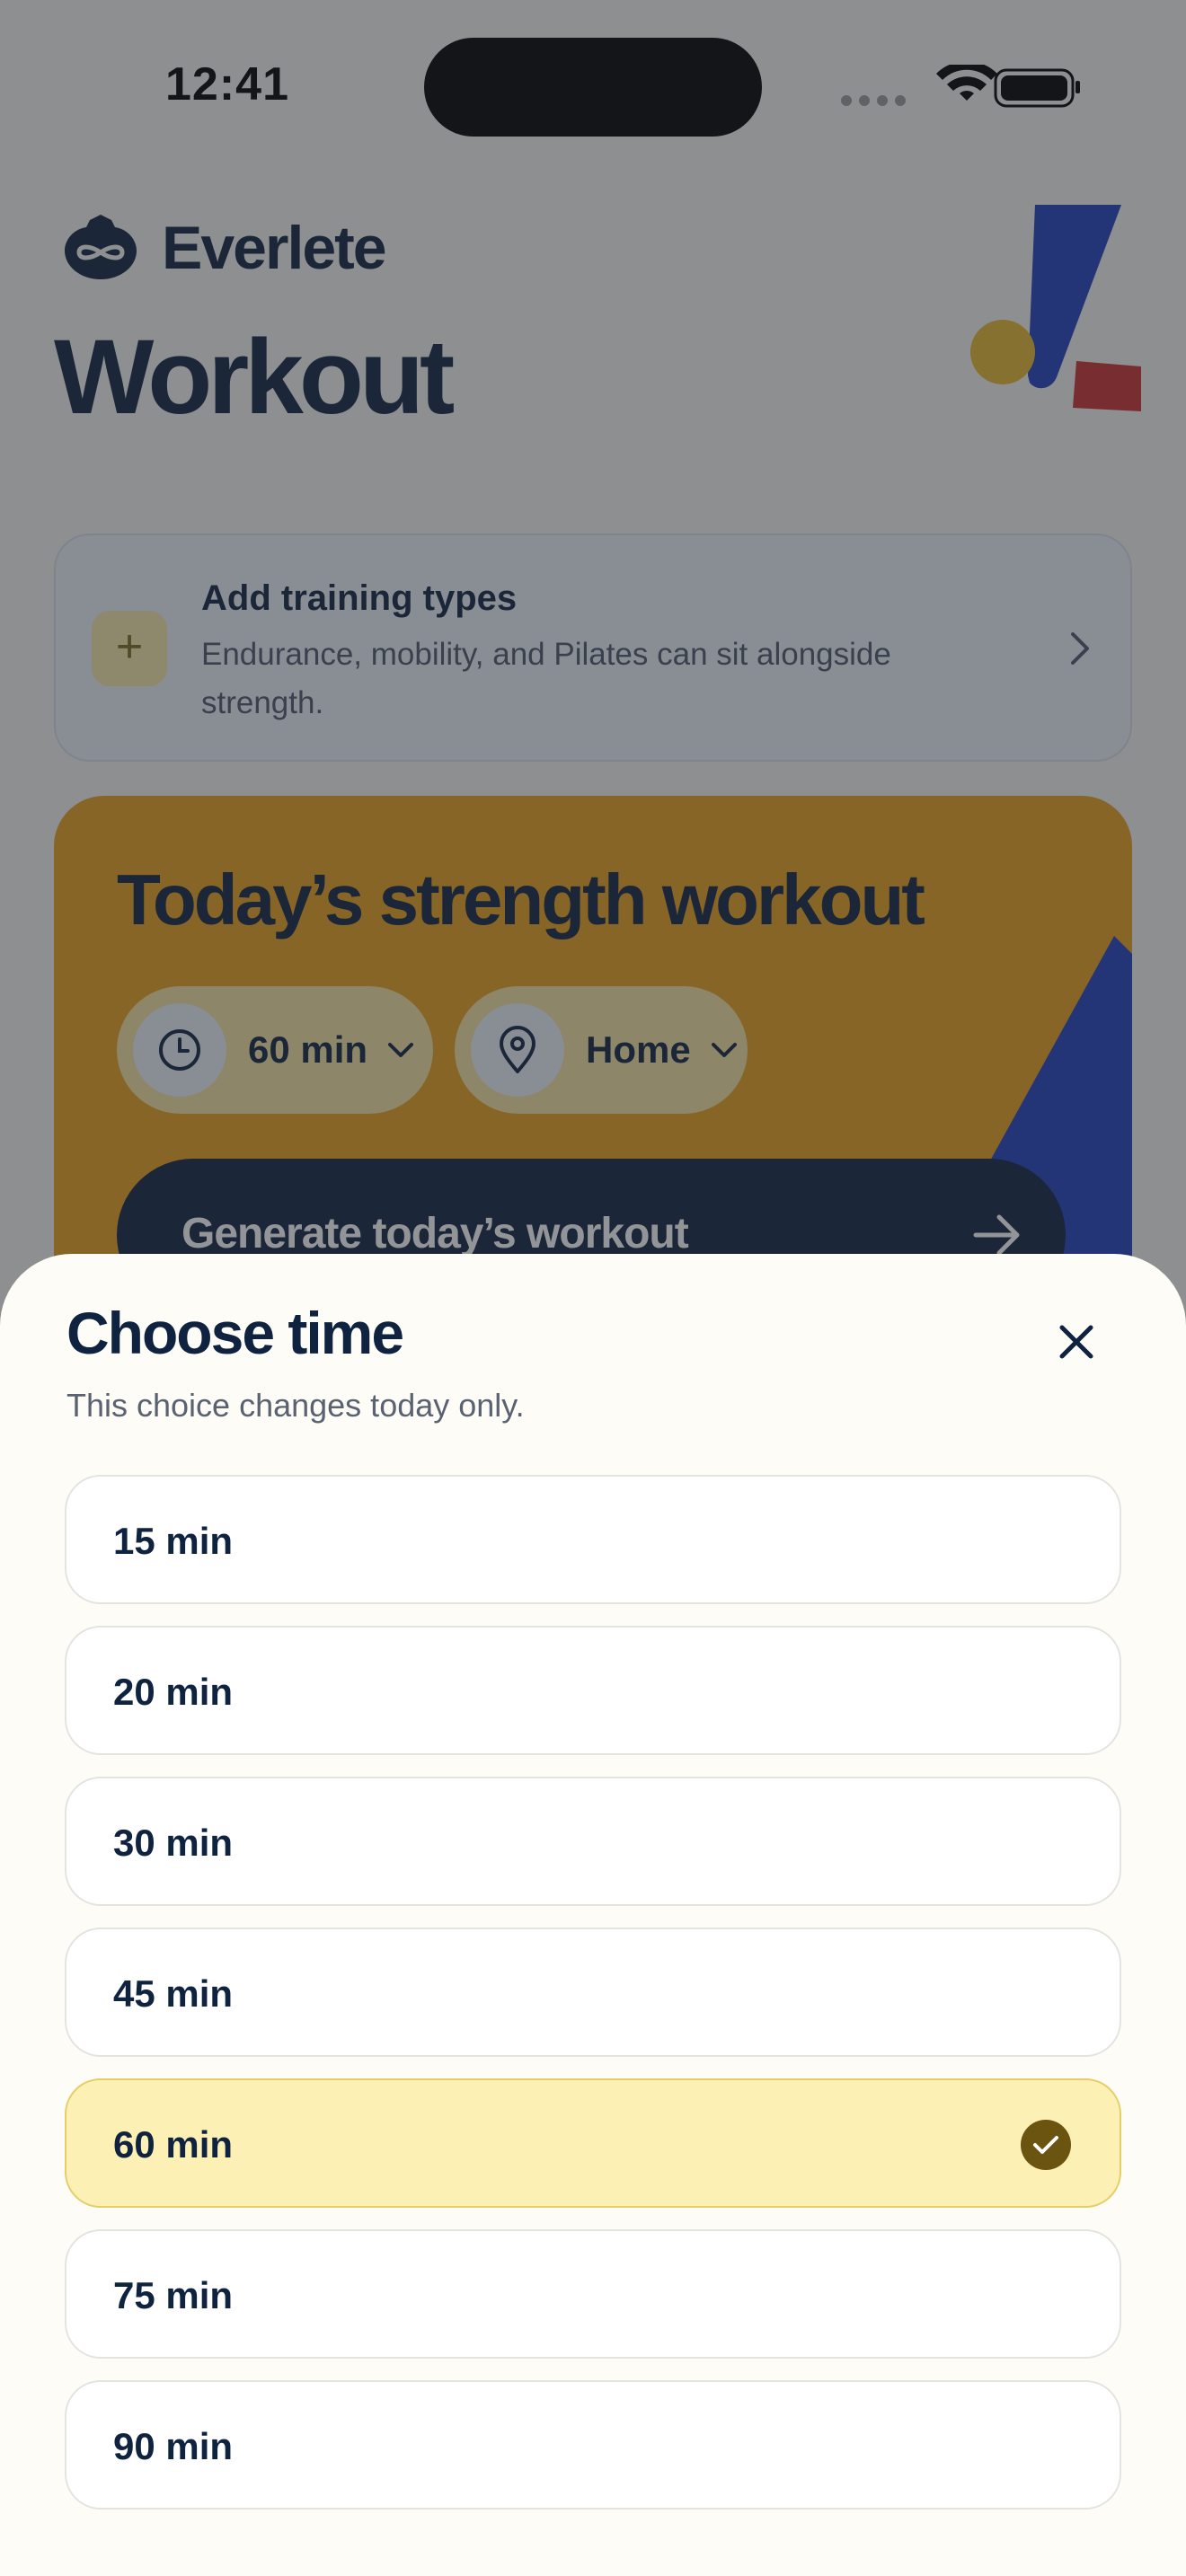 This screenshot has height=2576, width=1186. I want to click on sheet-subtitle: This choice changes today only., so click(295, 1405).